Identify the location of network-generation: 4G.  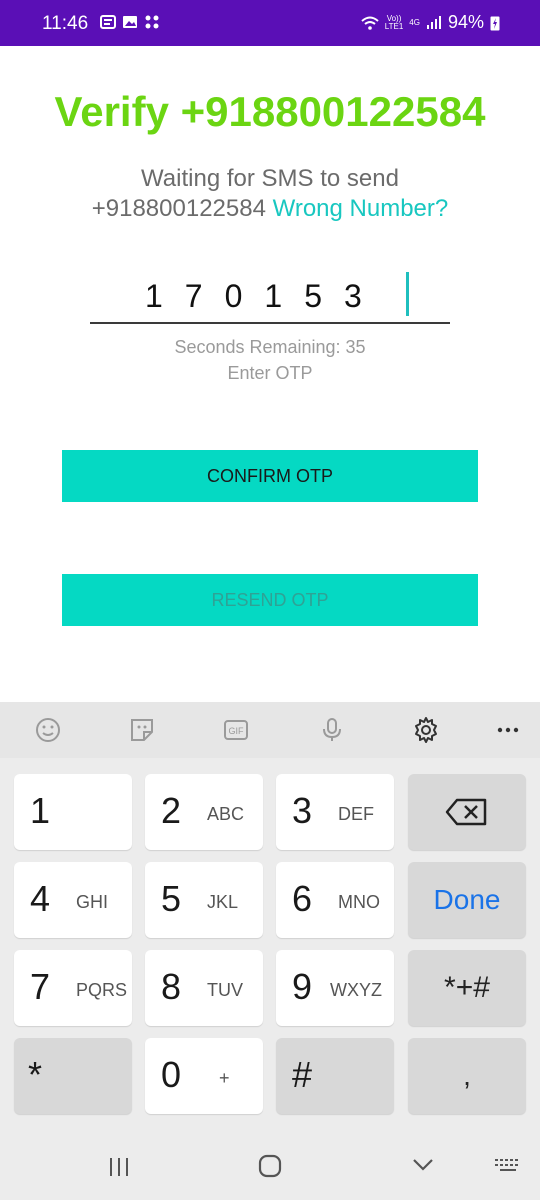
(414, 22).